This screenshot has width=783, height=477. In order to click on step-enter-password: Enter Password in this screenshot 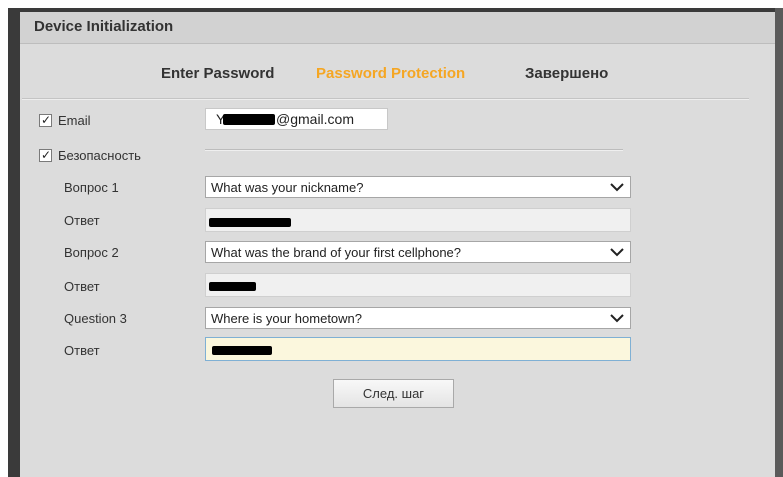, I will do `click(218, 73)`.